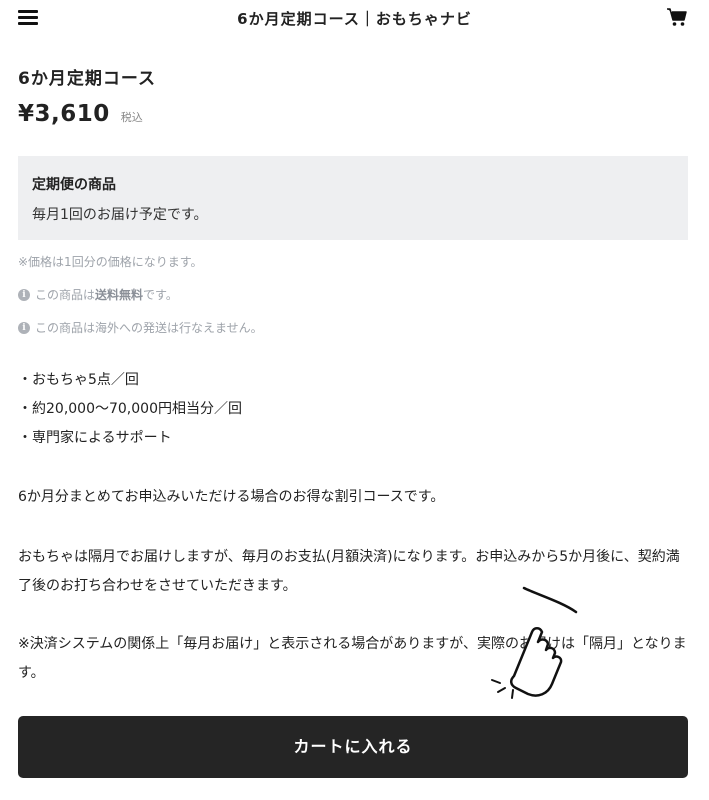  What do you see at coordinates (149, 328) in the screenshot?
I see `overseas-note-text: この商品は海外への発送は行なえません。` at bounding box center [149, 328].